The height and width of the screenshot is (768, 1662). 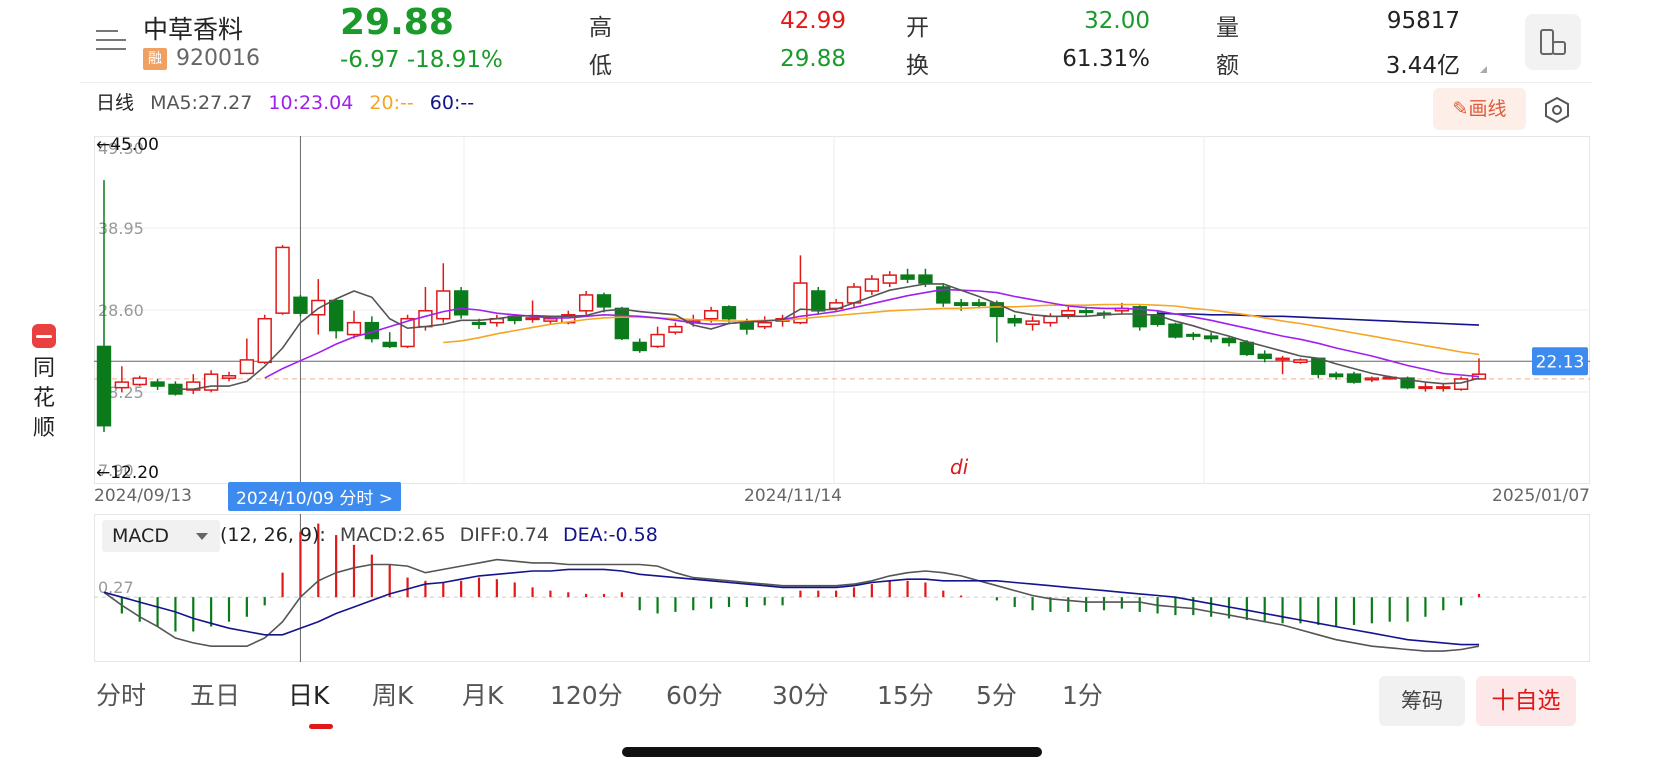 I want to click on tab-intraday: 分时, so click(x=121, y=694).